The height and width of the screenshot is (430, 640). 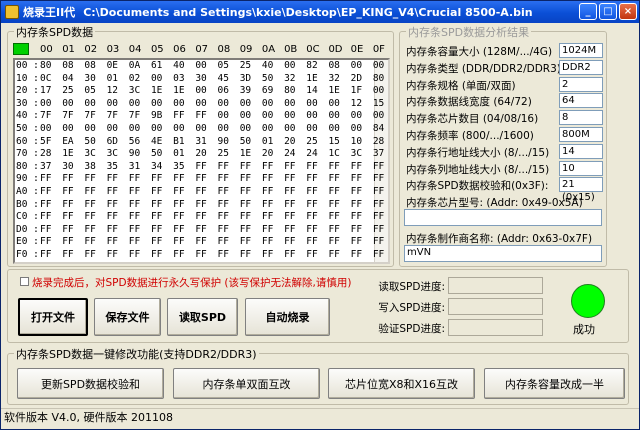 I want to click on spd-byte-cell: 84, so click(x=384, y=129).